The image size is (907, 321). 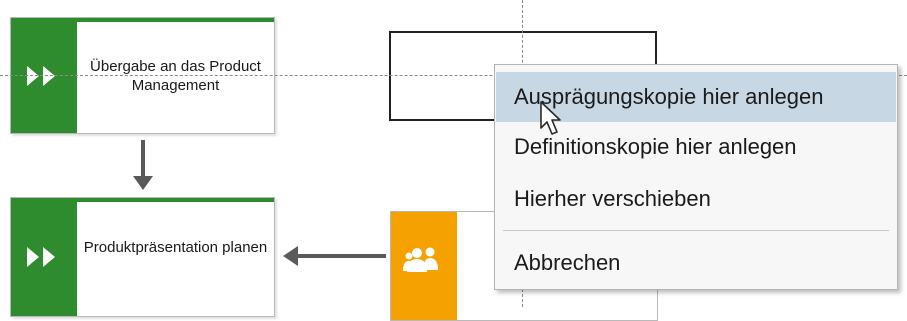 What do you see at coordinates (696, 199) in the screenshot?
I see `menu-item-move-here: Hierher verschieben` at bounding box center [696, 199].